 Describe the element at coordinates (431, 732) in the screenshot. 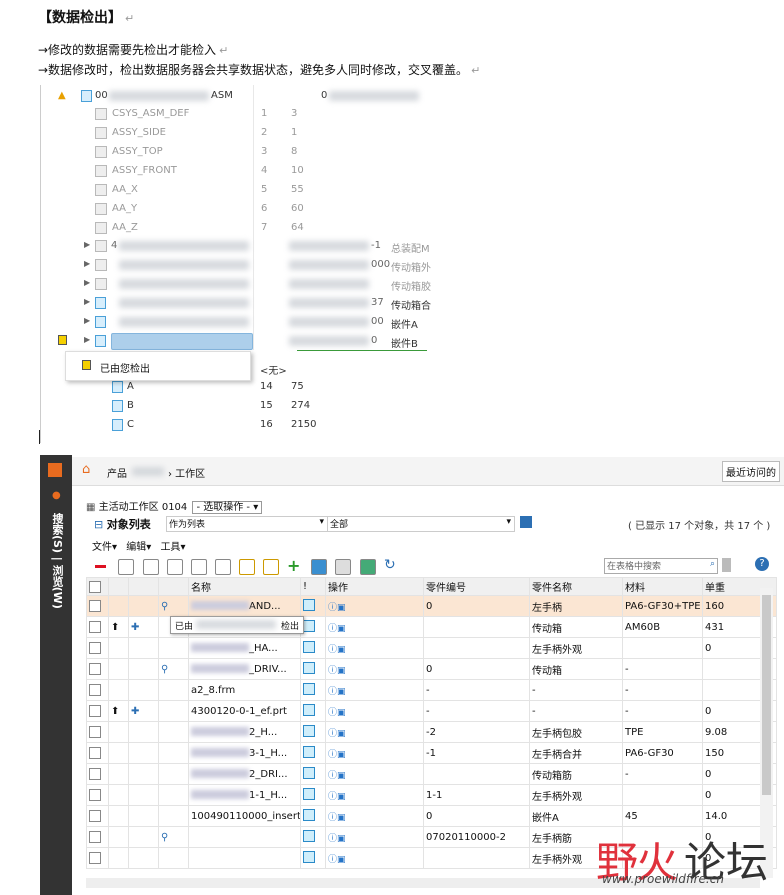

I see `table-row: 2_H... ⓘ▣ -2 左手柄包胶 TPE 9.08` at that location.